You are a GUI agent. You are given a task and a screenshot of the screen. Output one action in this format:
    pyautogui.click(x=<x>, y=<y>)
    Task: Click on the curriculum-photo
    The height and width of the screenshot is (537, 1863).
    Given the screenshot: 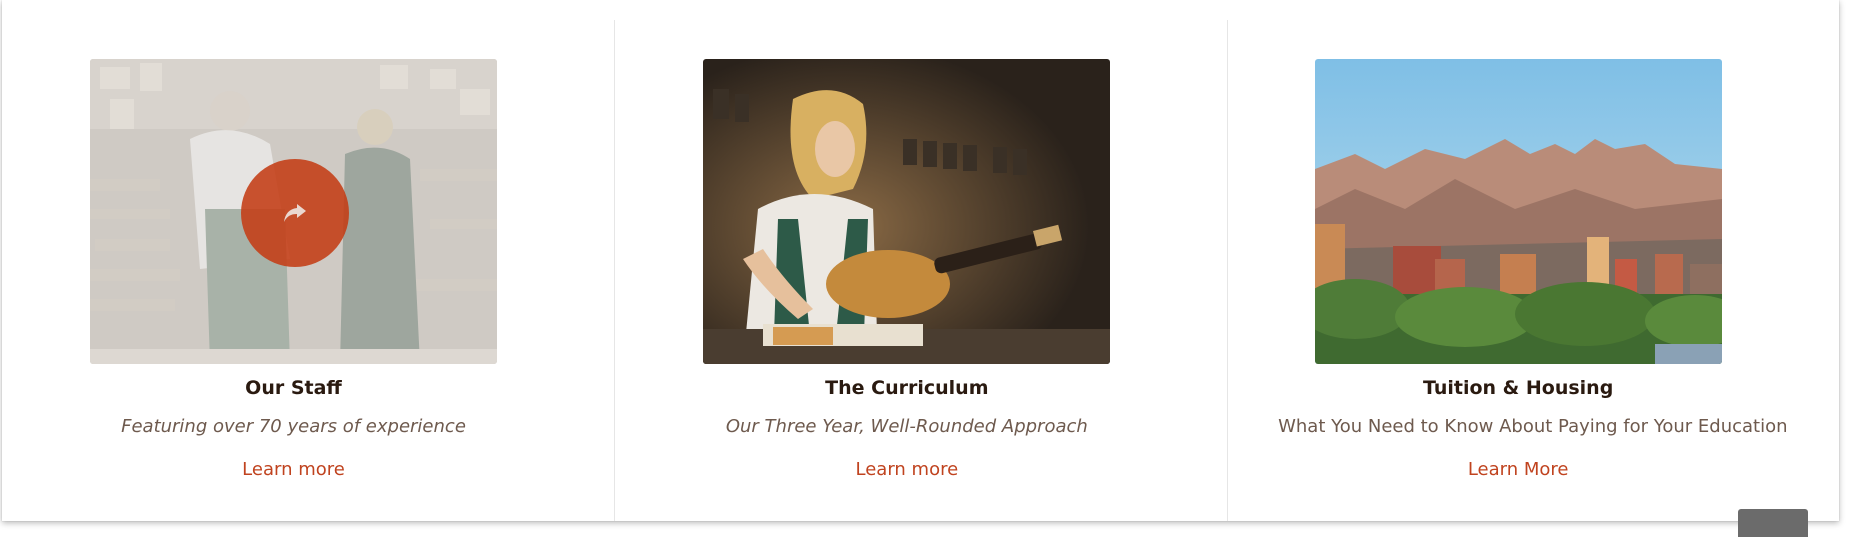 What is the action you would take?
    pyautogui.click(x=907, y=211)
    